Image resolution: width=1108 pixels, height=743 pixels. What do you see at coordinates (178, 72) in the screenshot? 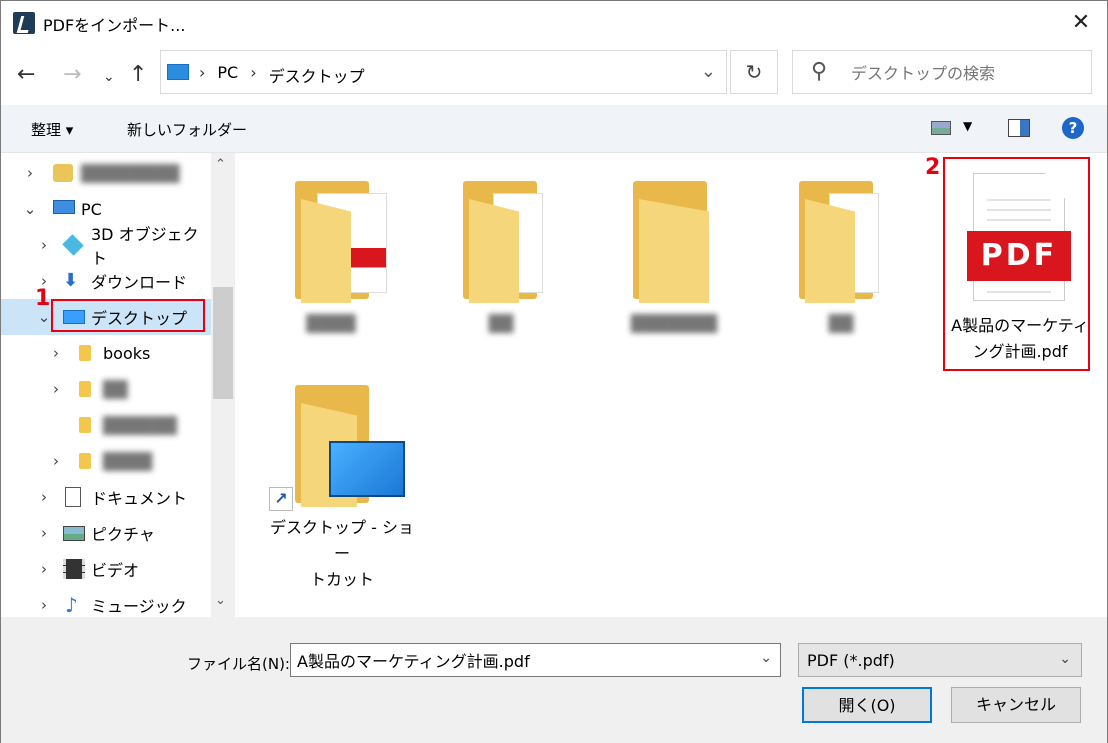
I see `desktop-icon` at bounding box center [178, 72].